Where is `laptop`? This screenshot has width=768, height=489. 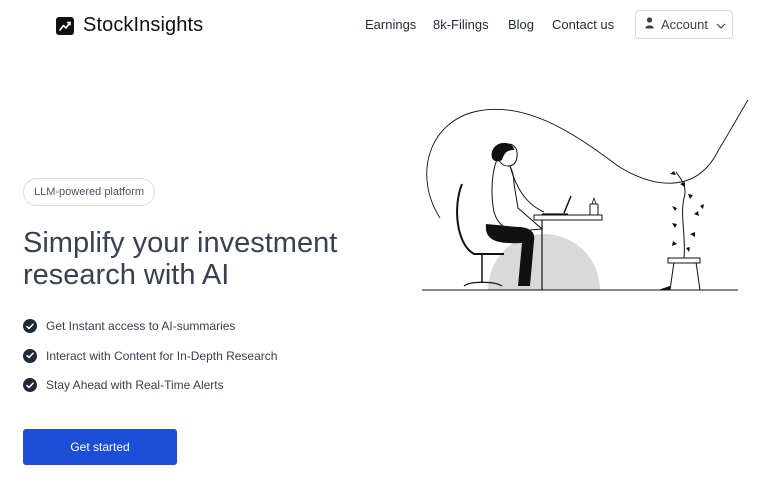
laptop is located at coordinates (557, 205).